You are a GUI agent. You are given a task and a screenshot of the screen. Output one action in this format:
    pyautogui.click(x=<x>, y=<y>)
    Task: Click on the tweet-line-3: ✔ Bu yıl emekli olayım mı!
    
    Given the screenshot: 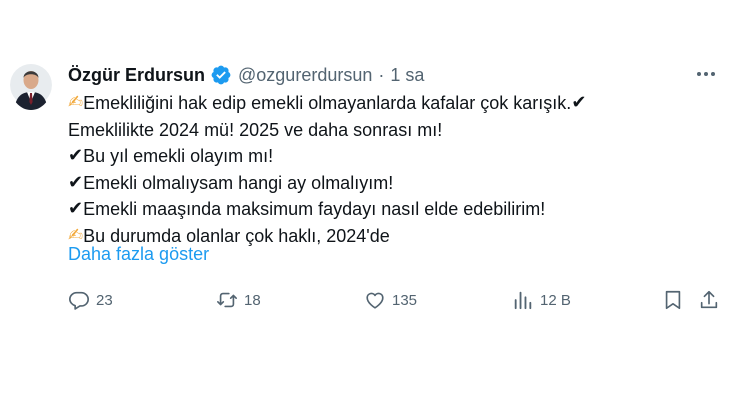 What is the action you would take?
    pyautogui.click(x=393, y=156)
    